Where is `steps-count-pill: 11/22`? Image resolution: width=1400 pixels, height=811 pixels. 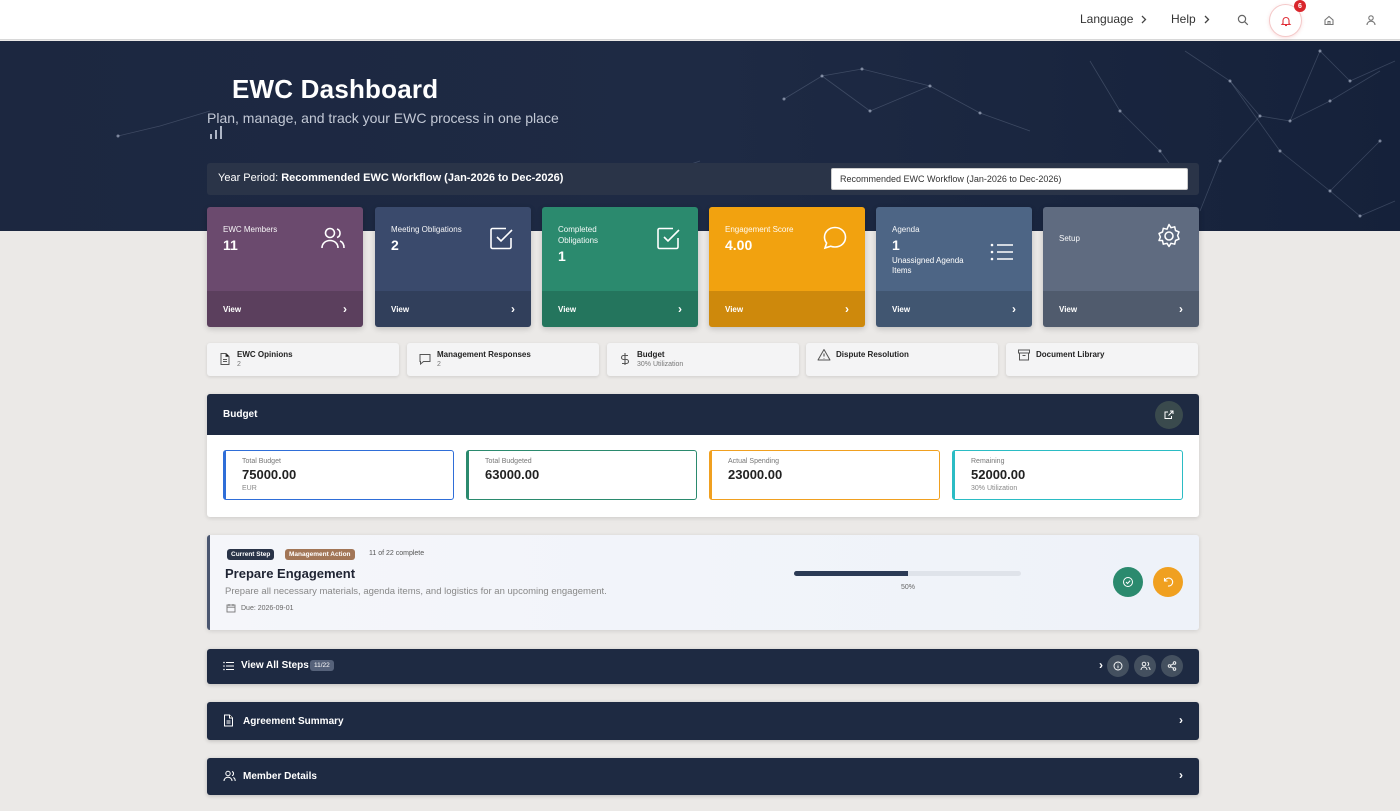
steps-count-pill: 11/22 is located at coordinates (322, 665).